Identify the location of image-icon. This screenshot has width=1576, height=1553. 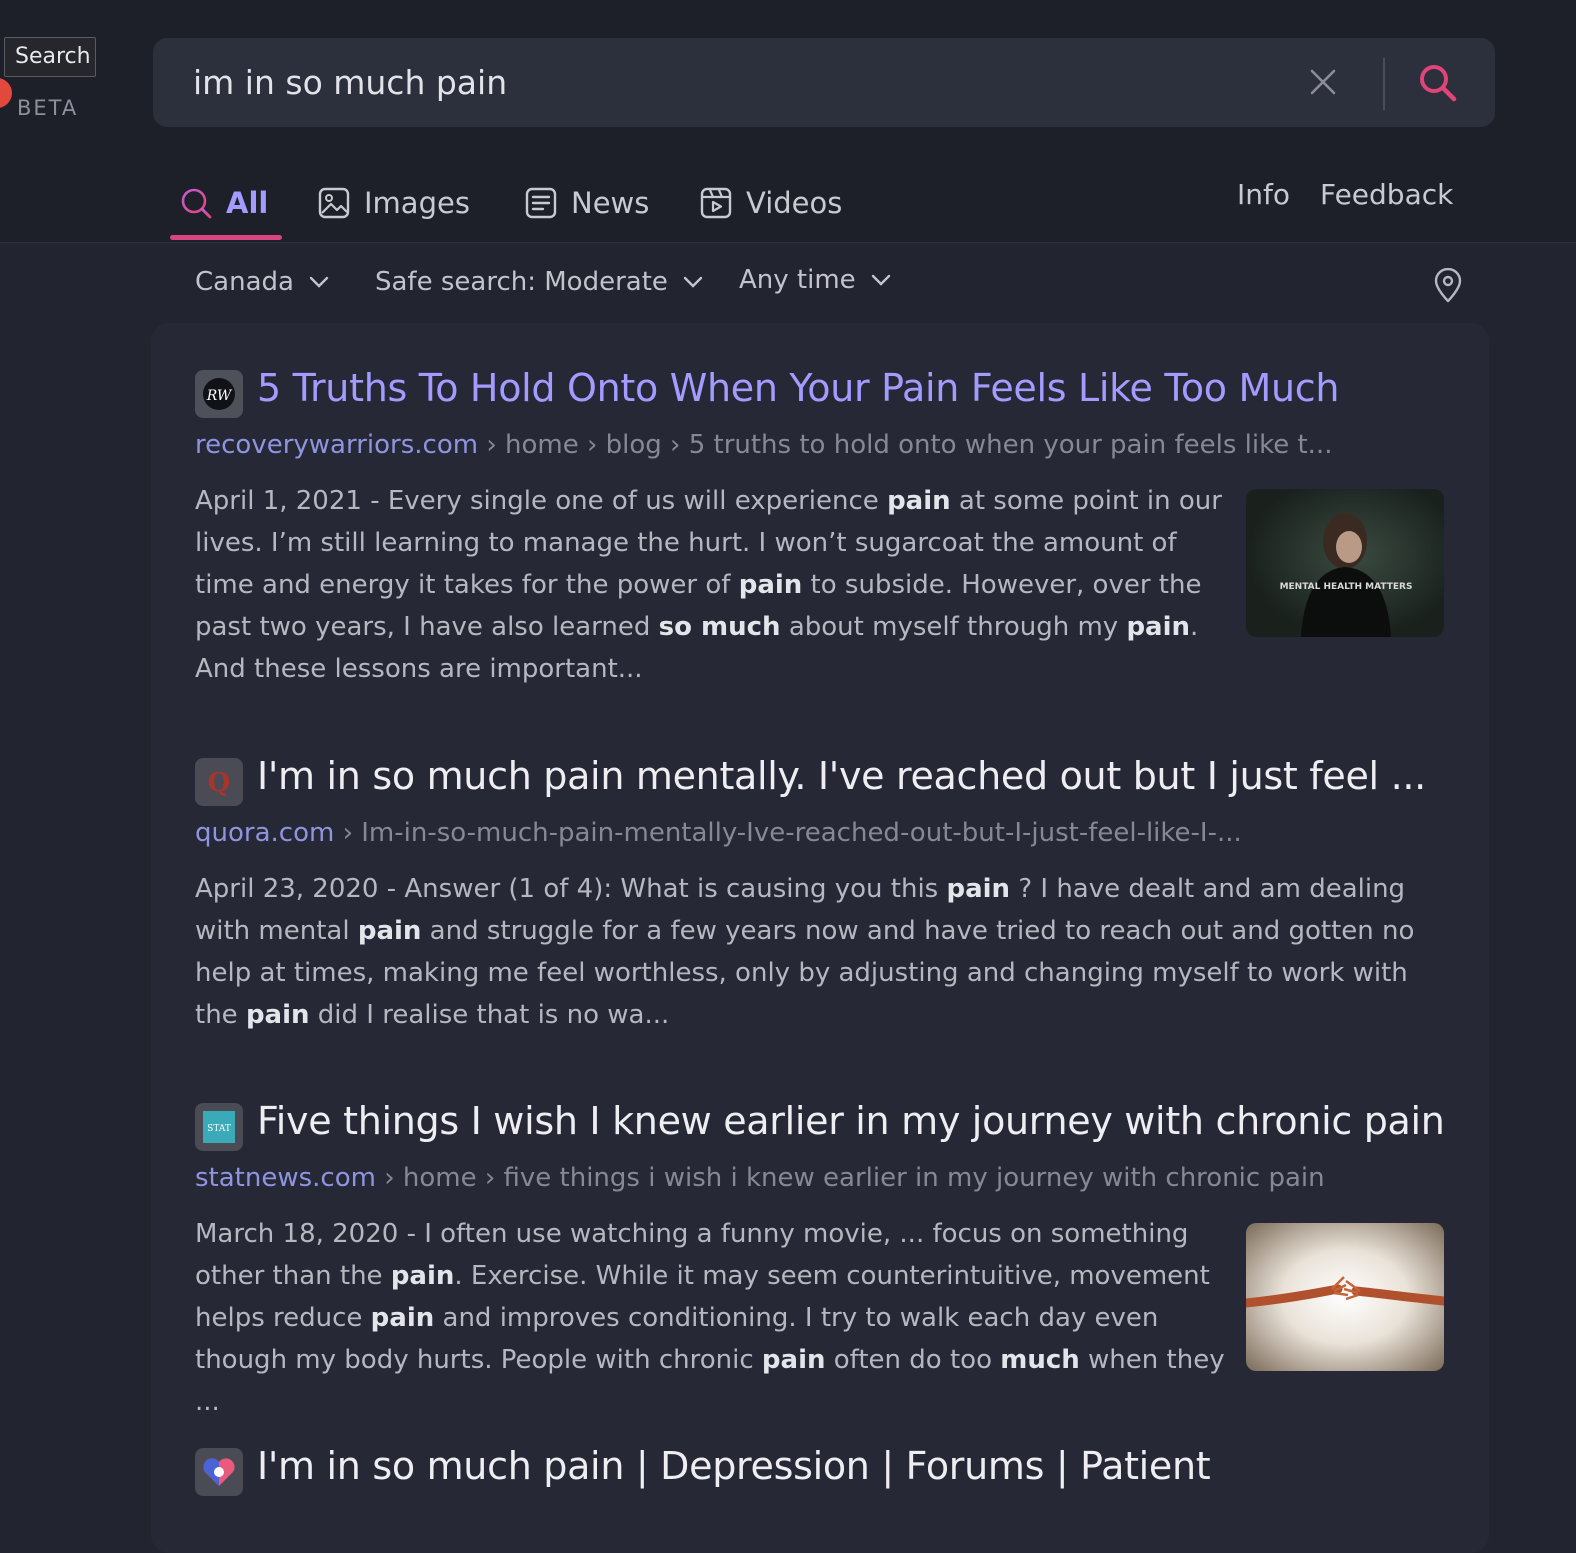
(334, 203).